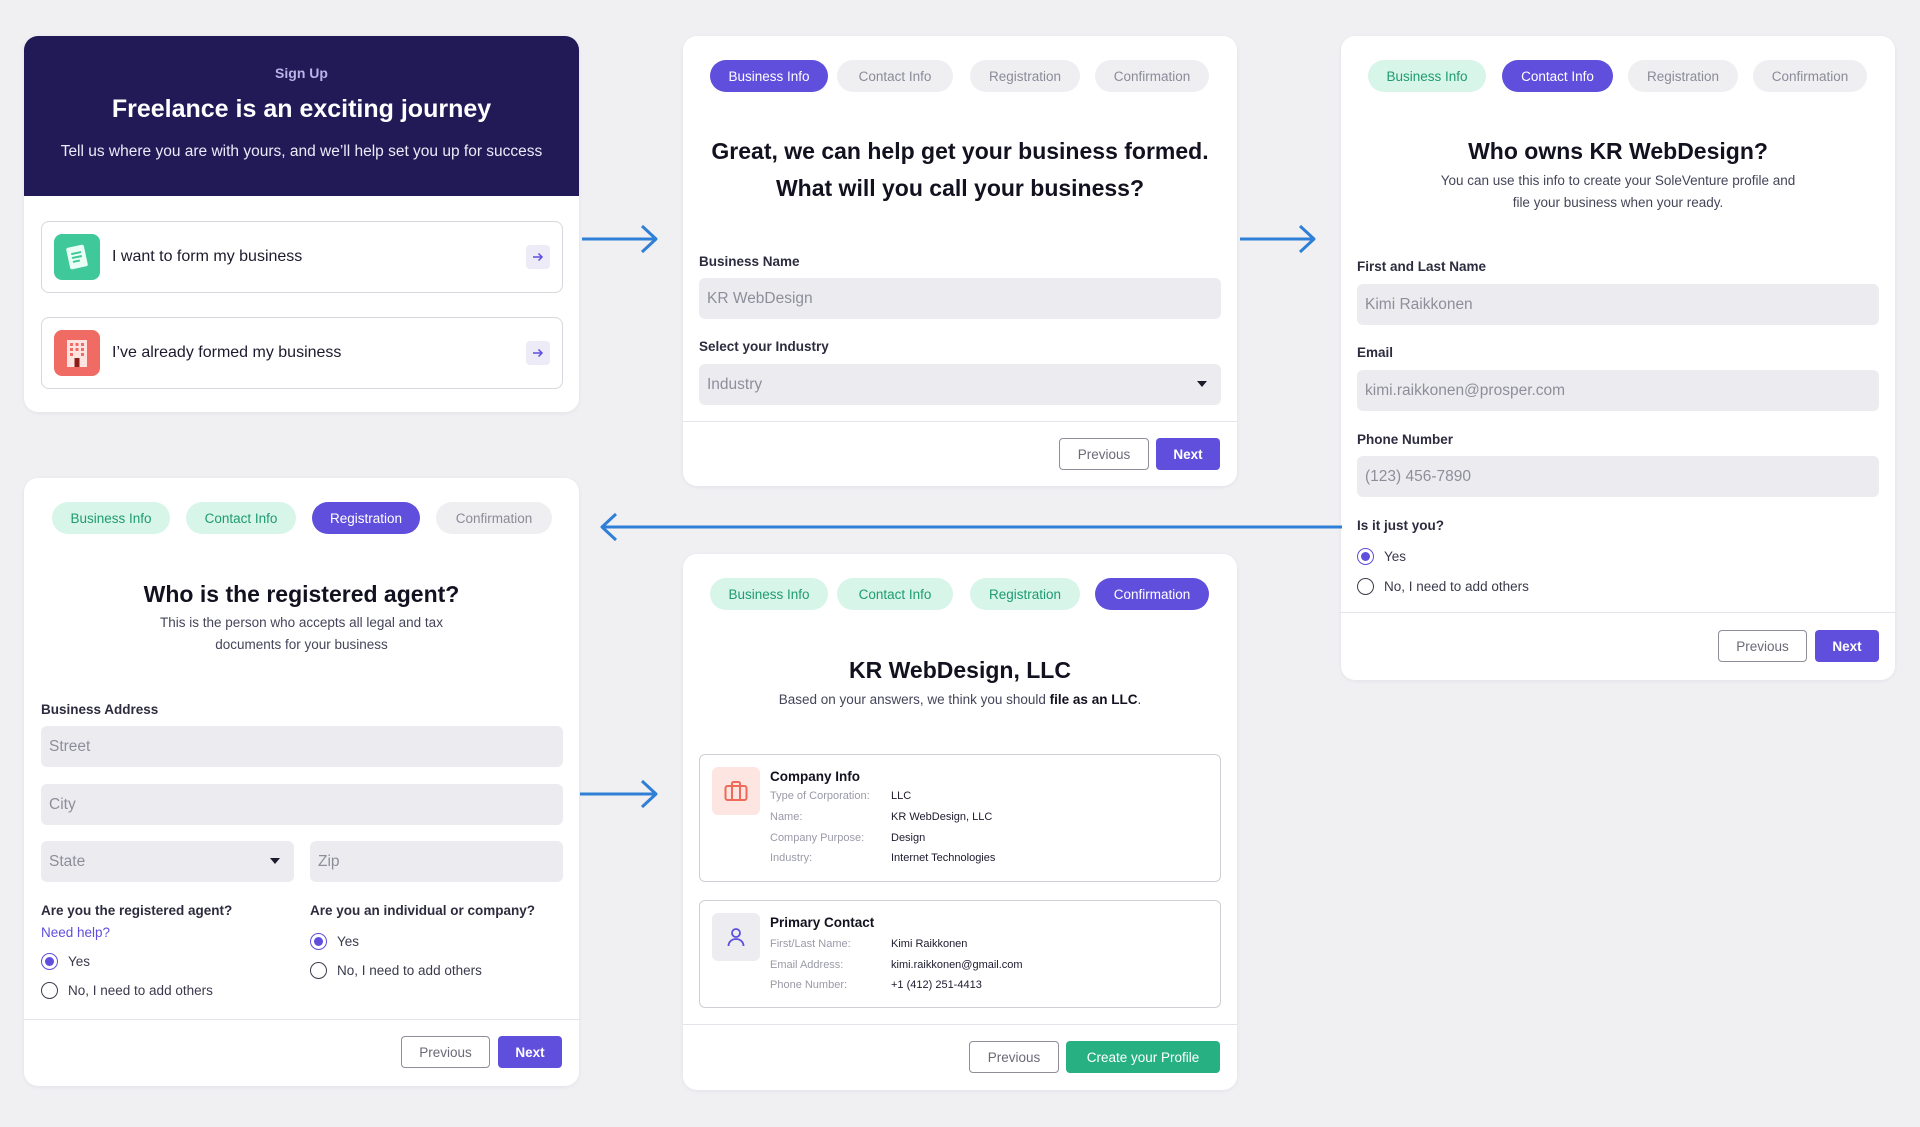  What do you see at coordinates (960, 298) in the screenshot?
I see `business-name-input: KR WebDesign` at bounding box center [960, 298].